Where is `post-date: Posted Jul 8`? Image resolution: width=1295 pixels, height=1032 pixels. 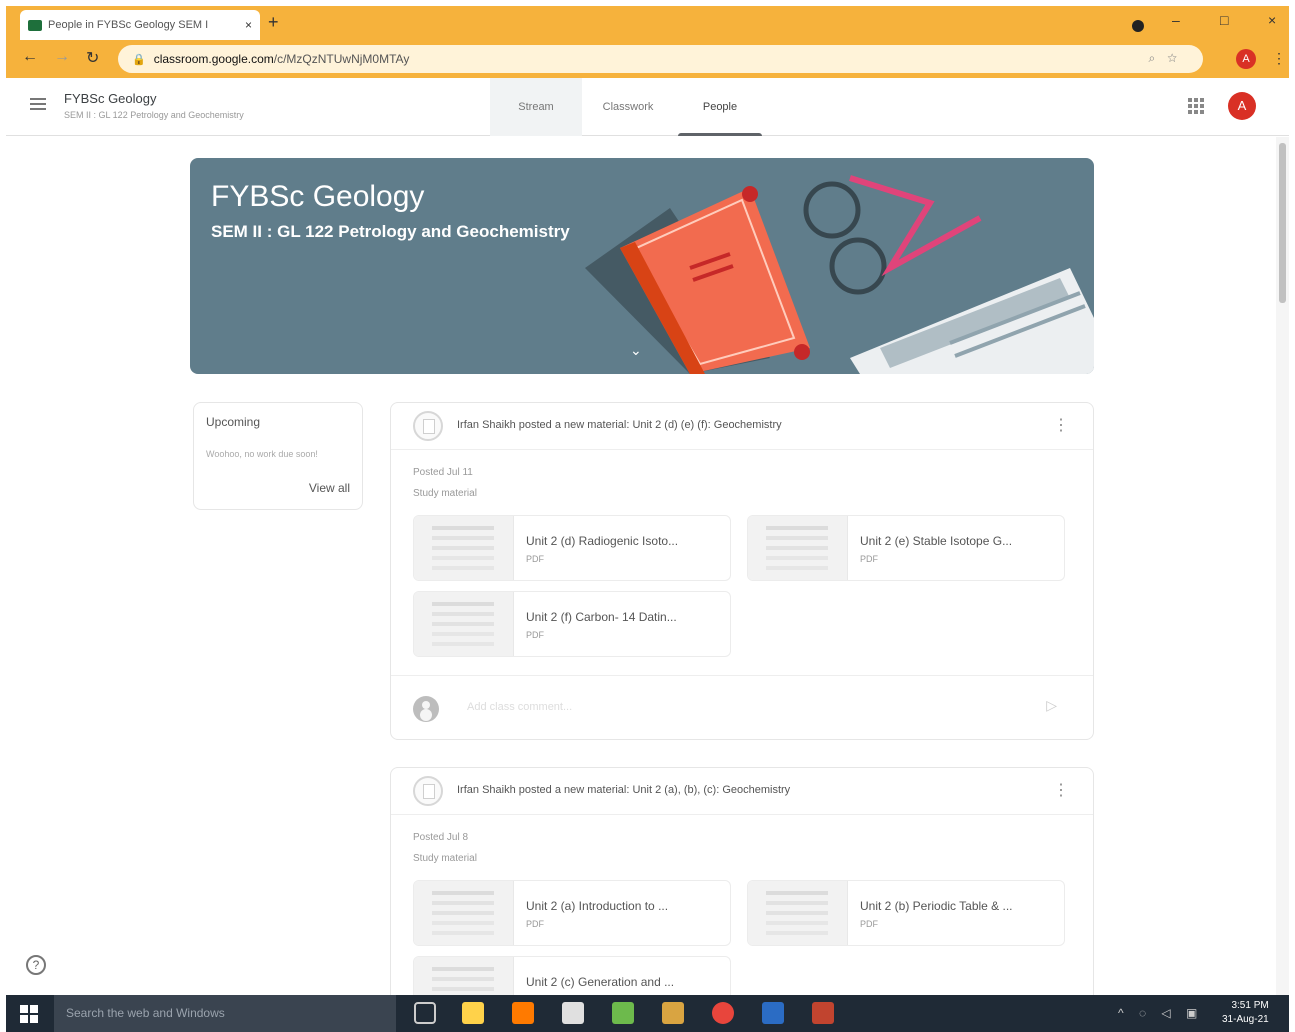
post-date: Posted Jul 8 is located at coordinates (441, 837).